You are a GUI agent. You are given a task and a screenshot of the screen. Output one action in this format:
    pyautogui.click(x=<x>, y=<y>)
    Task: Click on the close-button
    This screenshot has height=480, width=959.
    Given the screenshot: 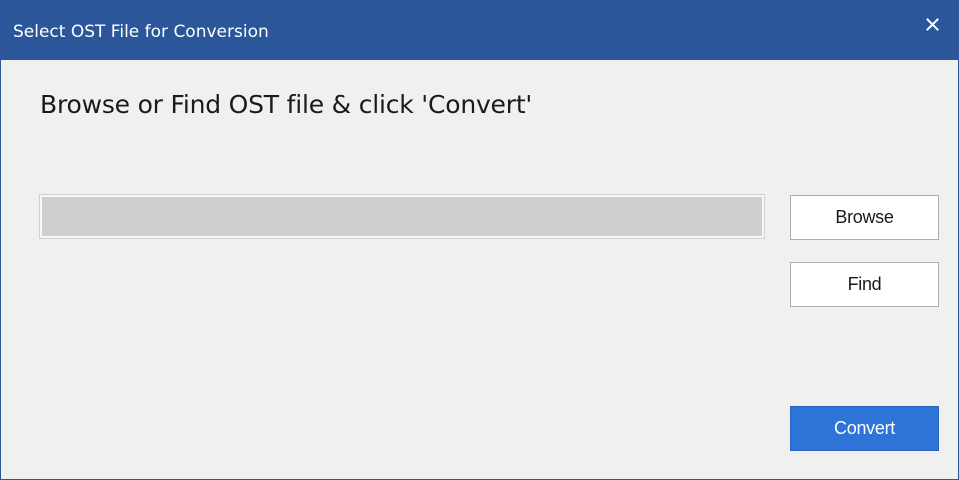 What is the action you would take?
    pyautogui.click(x=932, y=24)
    